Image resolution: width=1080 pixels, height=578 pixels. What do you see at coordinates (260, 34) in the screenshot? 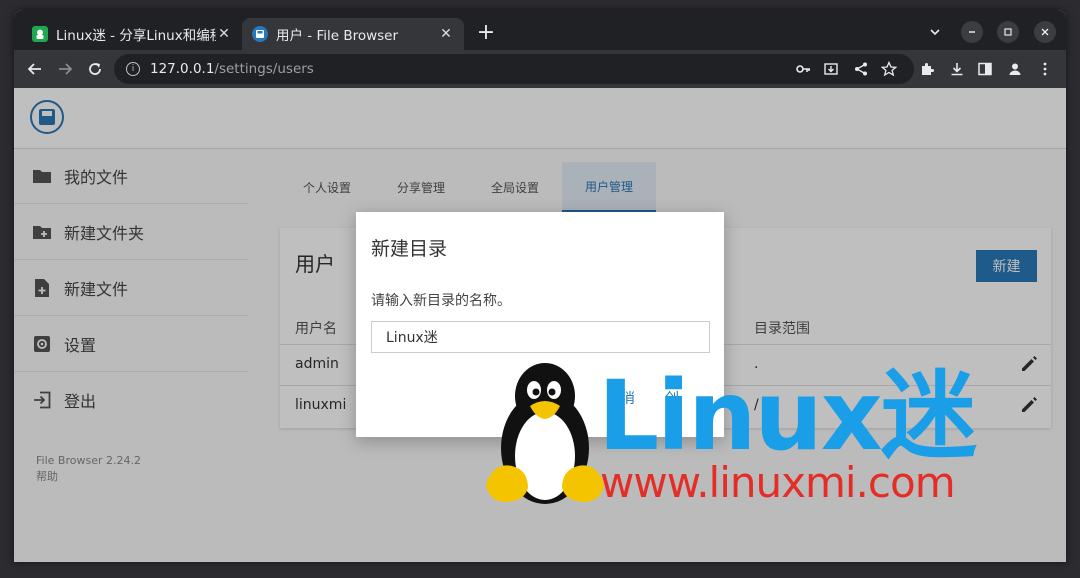
I see `filebrowser-favicon-icon` at bounding box center [260, 34].